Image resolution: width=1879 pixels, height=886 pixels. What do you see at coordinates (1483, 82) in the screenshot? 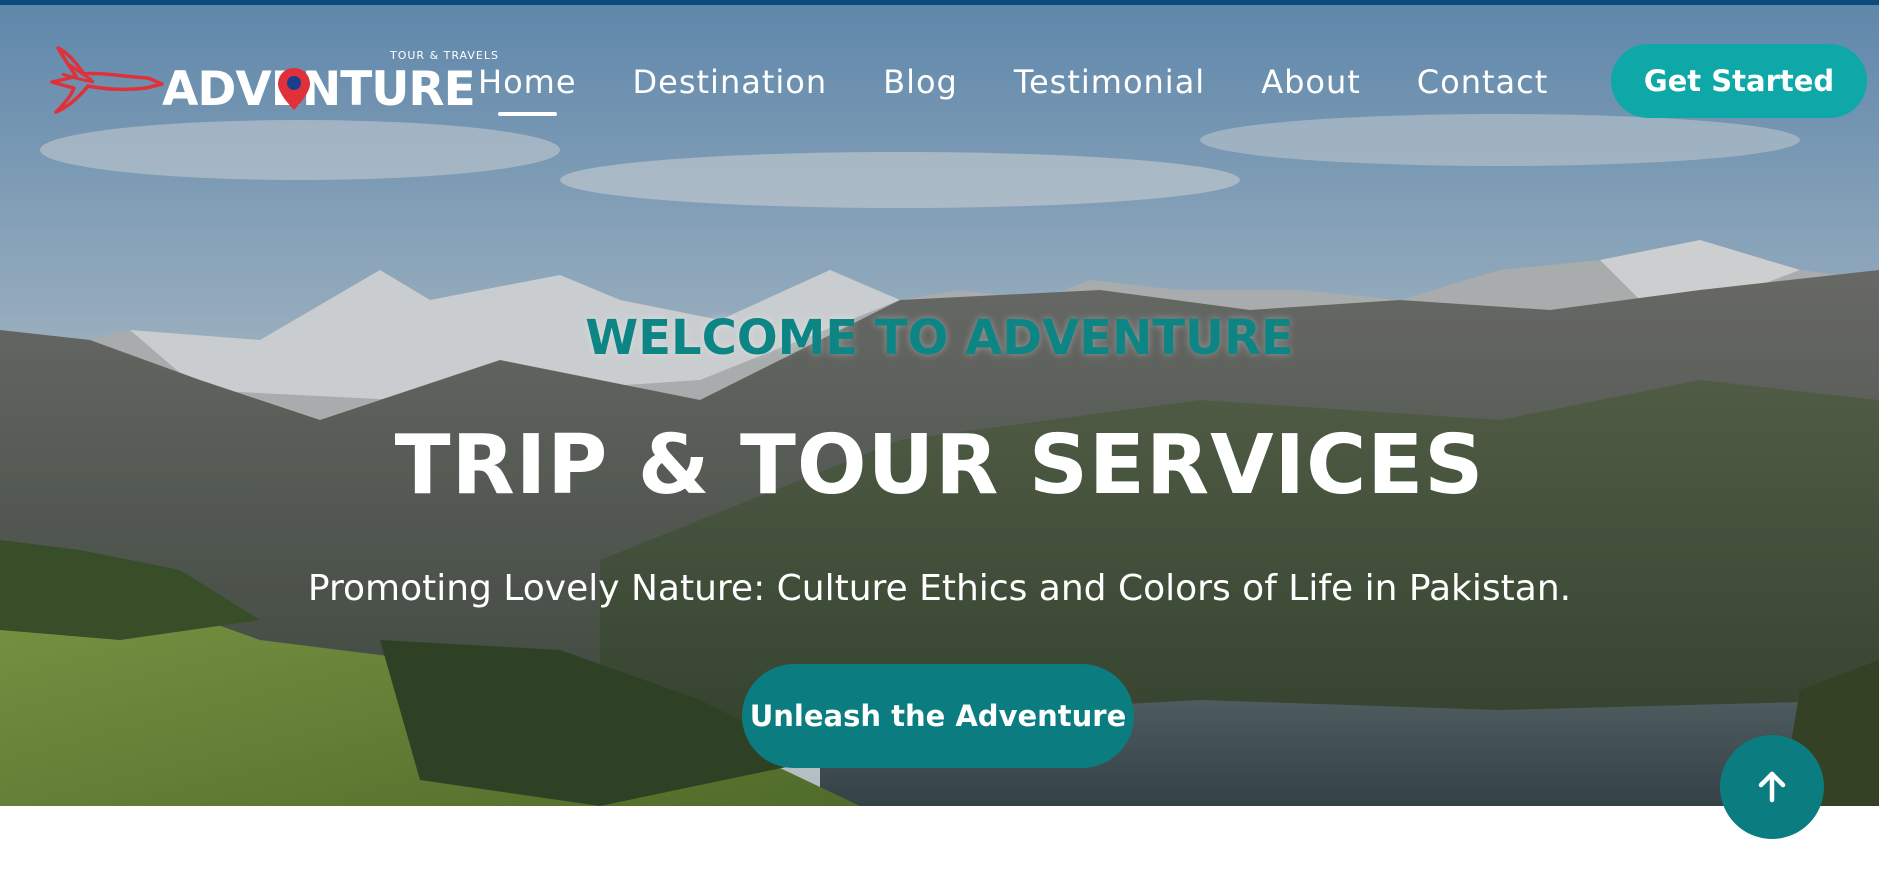
I see `nav-contact: Contact` at bounding box center [1483, 82].